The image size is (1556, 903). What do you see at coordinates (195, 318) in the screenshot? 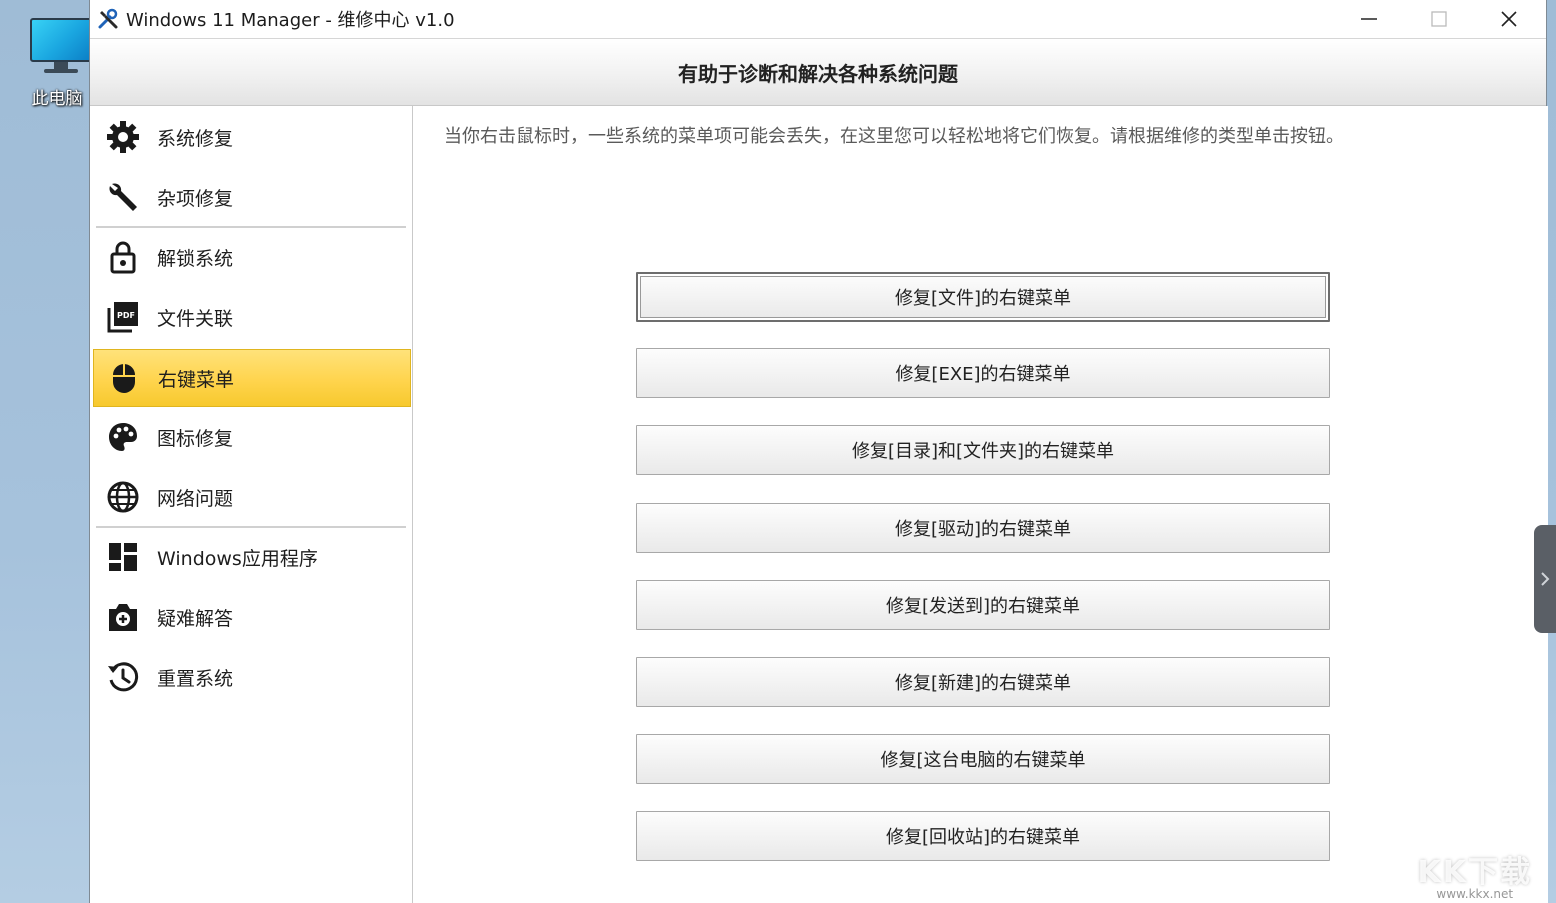
I see `sidebar-item-label: 文件关联` at bounding box center [195, 318].